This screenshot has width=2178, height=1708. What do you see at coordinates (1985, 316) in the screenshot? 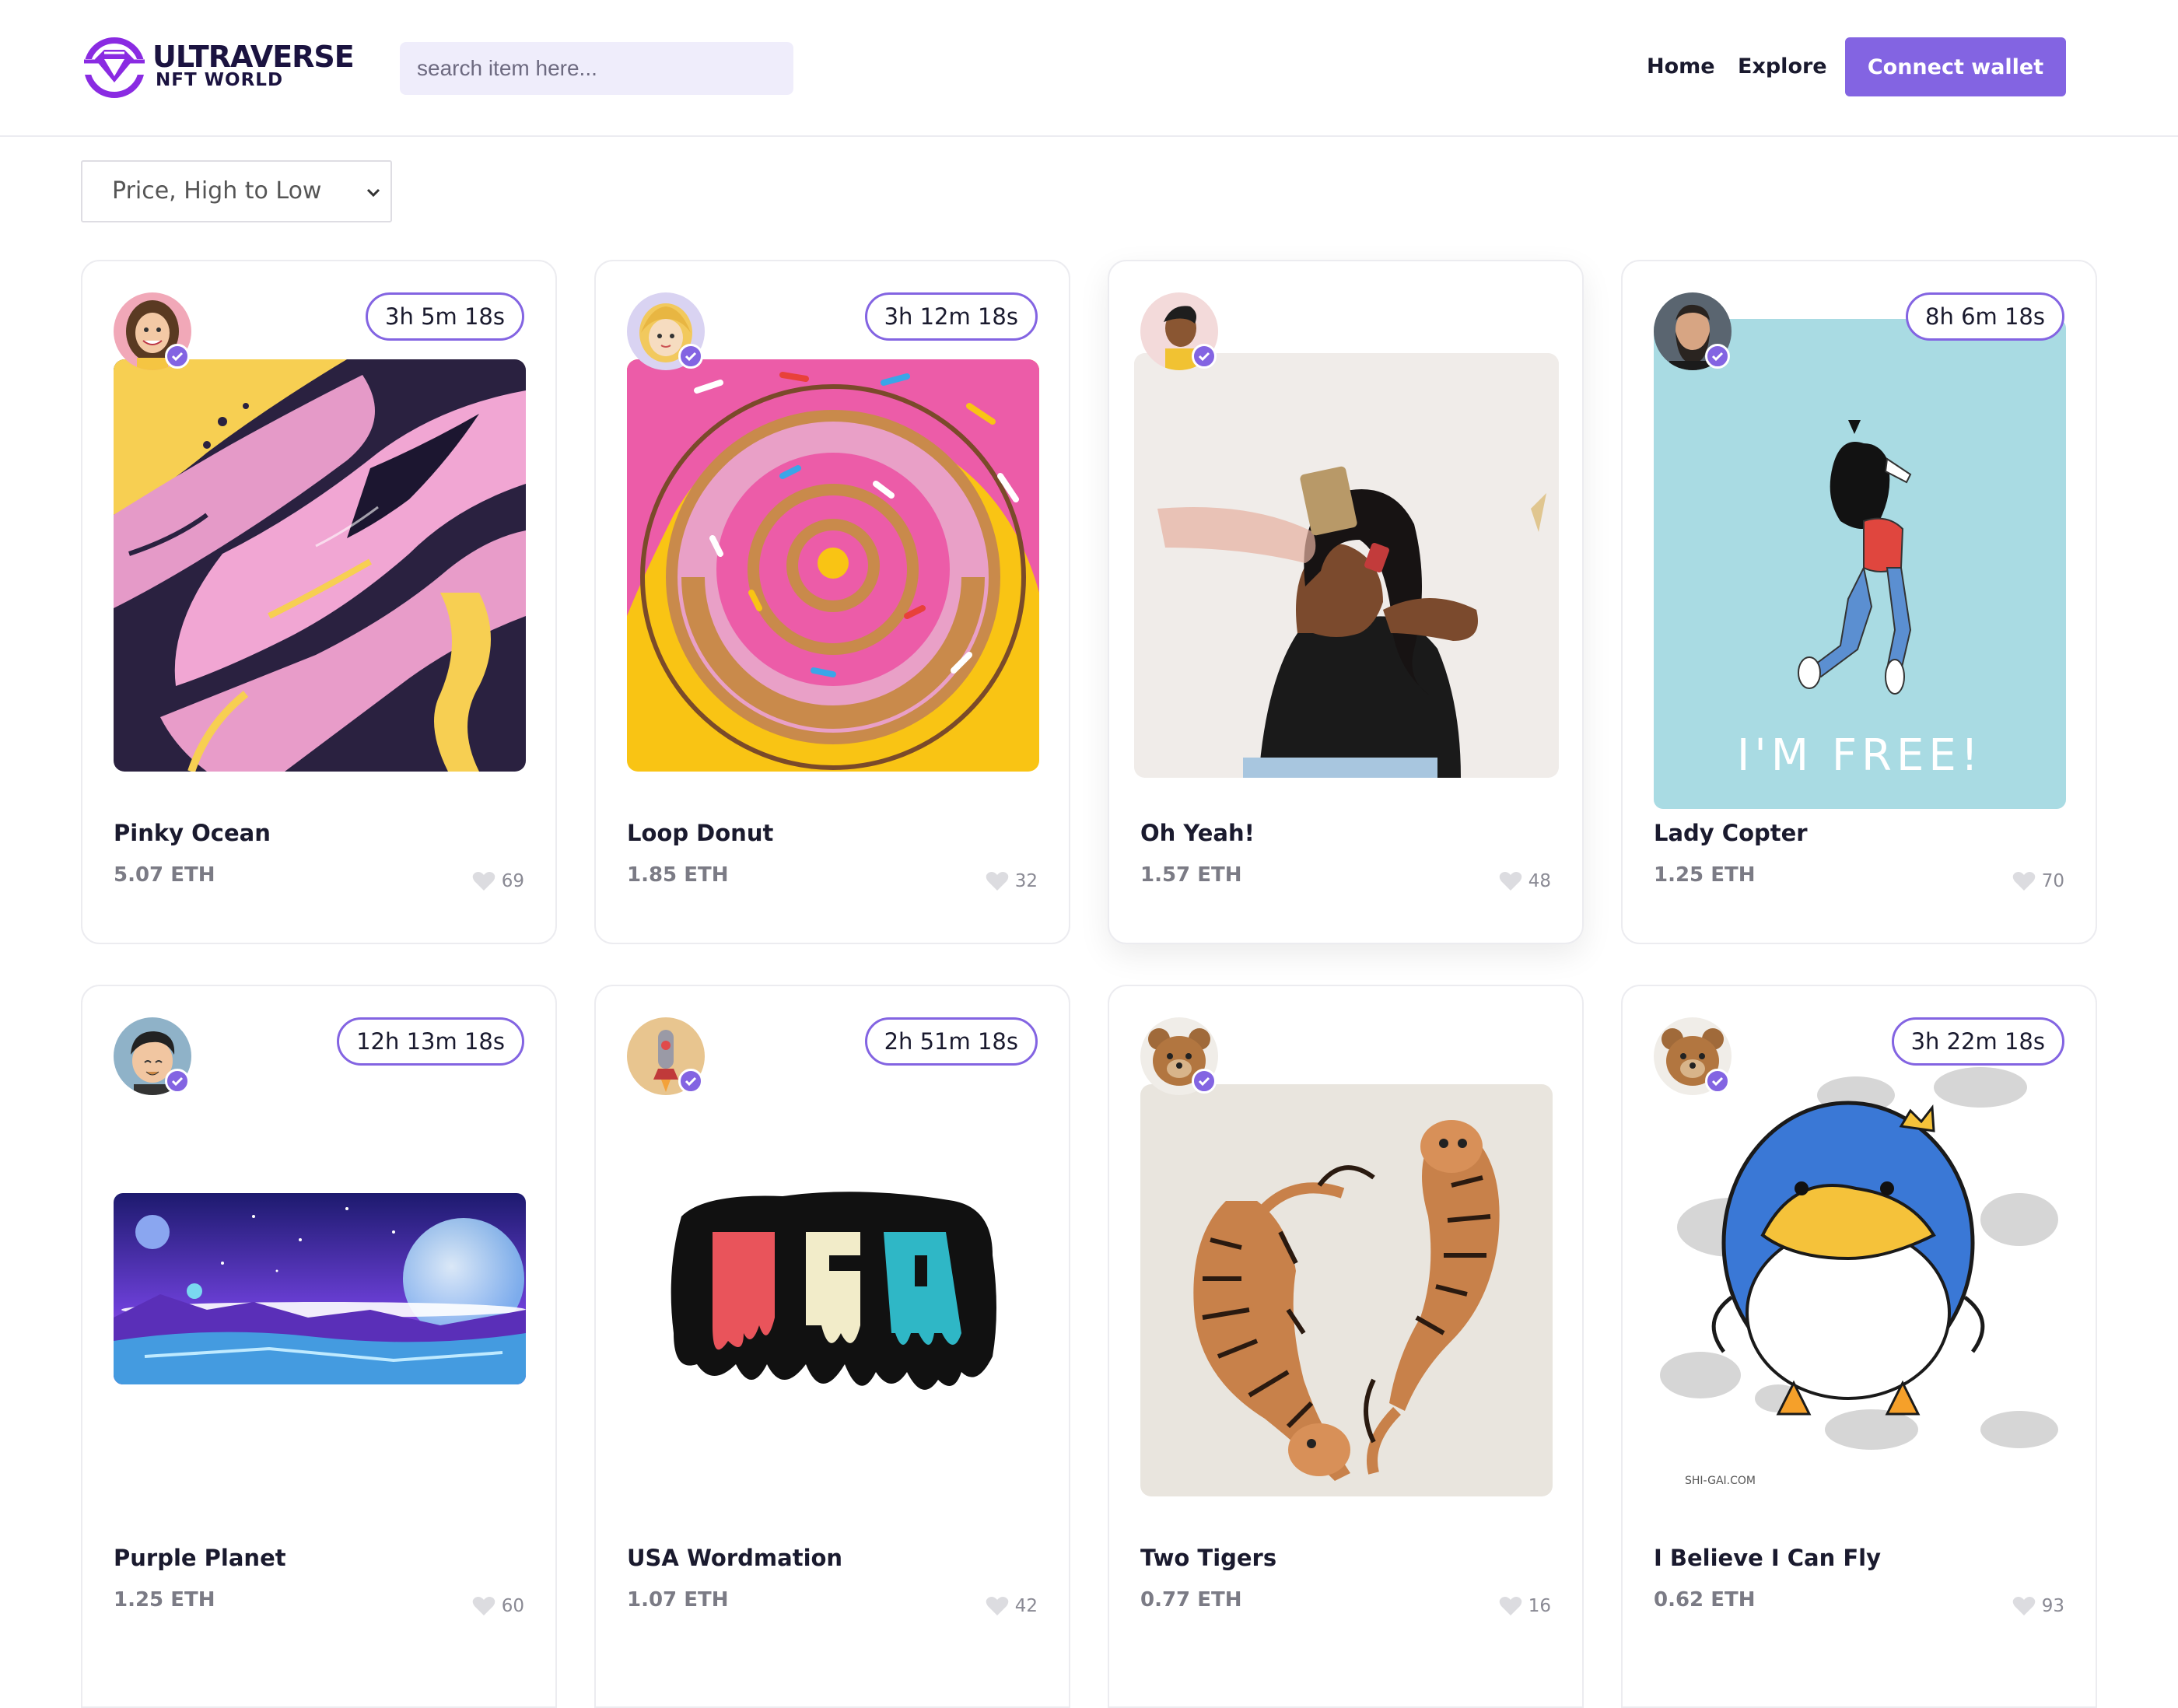
I see `countdown-timer: 8h 6m 18s` at bounding box center [1985, 316].